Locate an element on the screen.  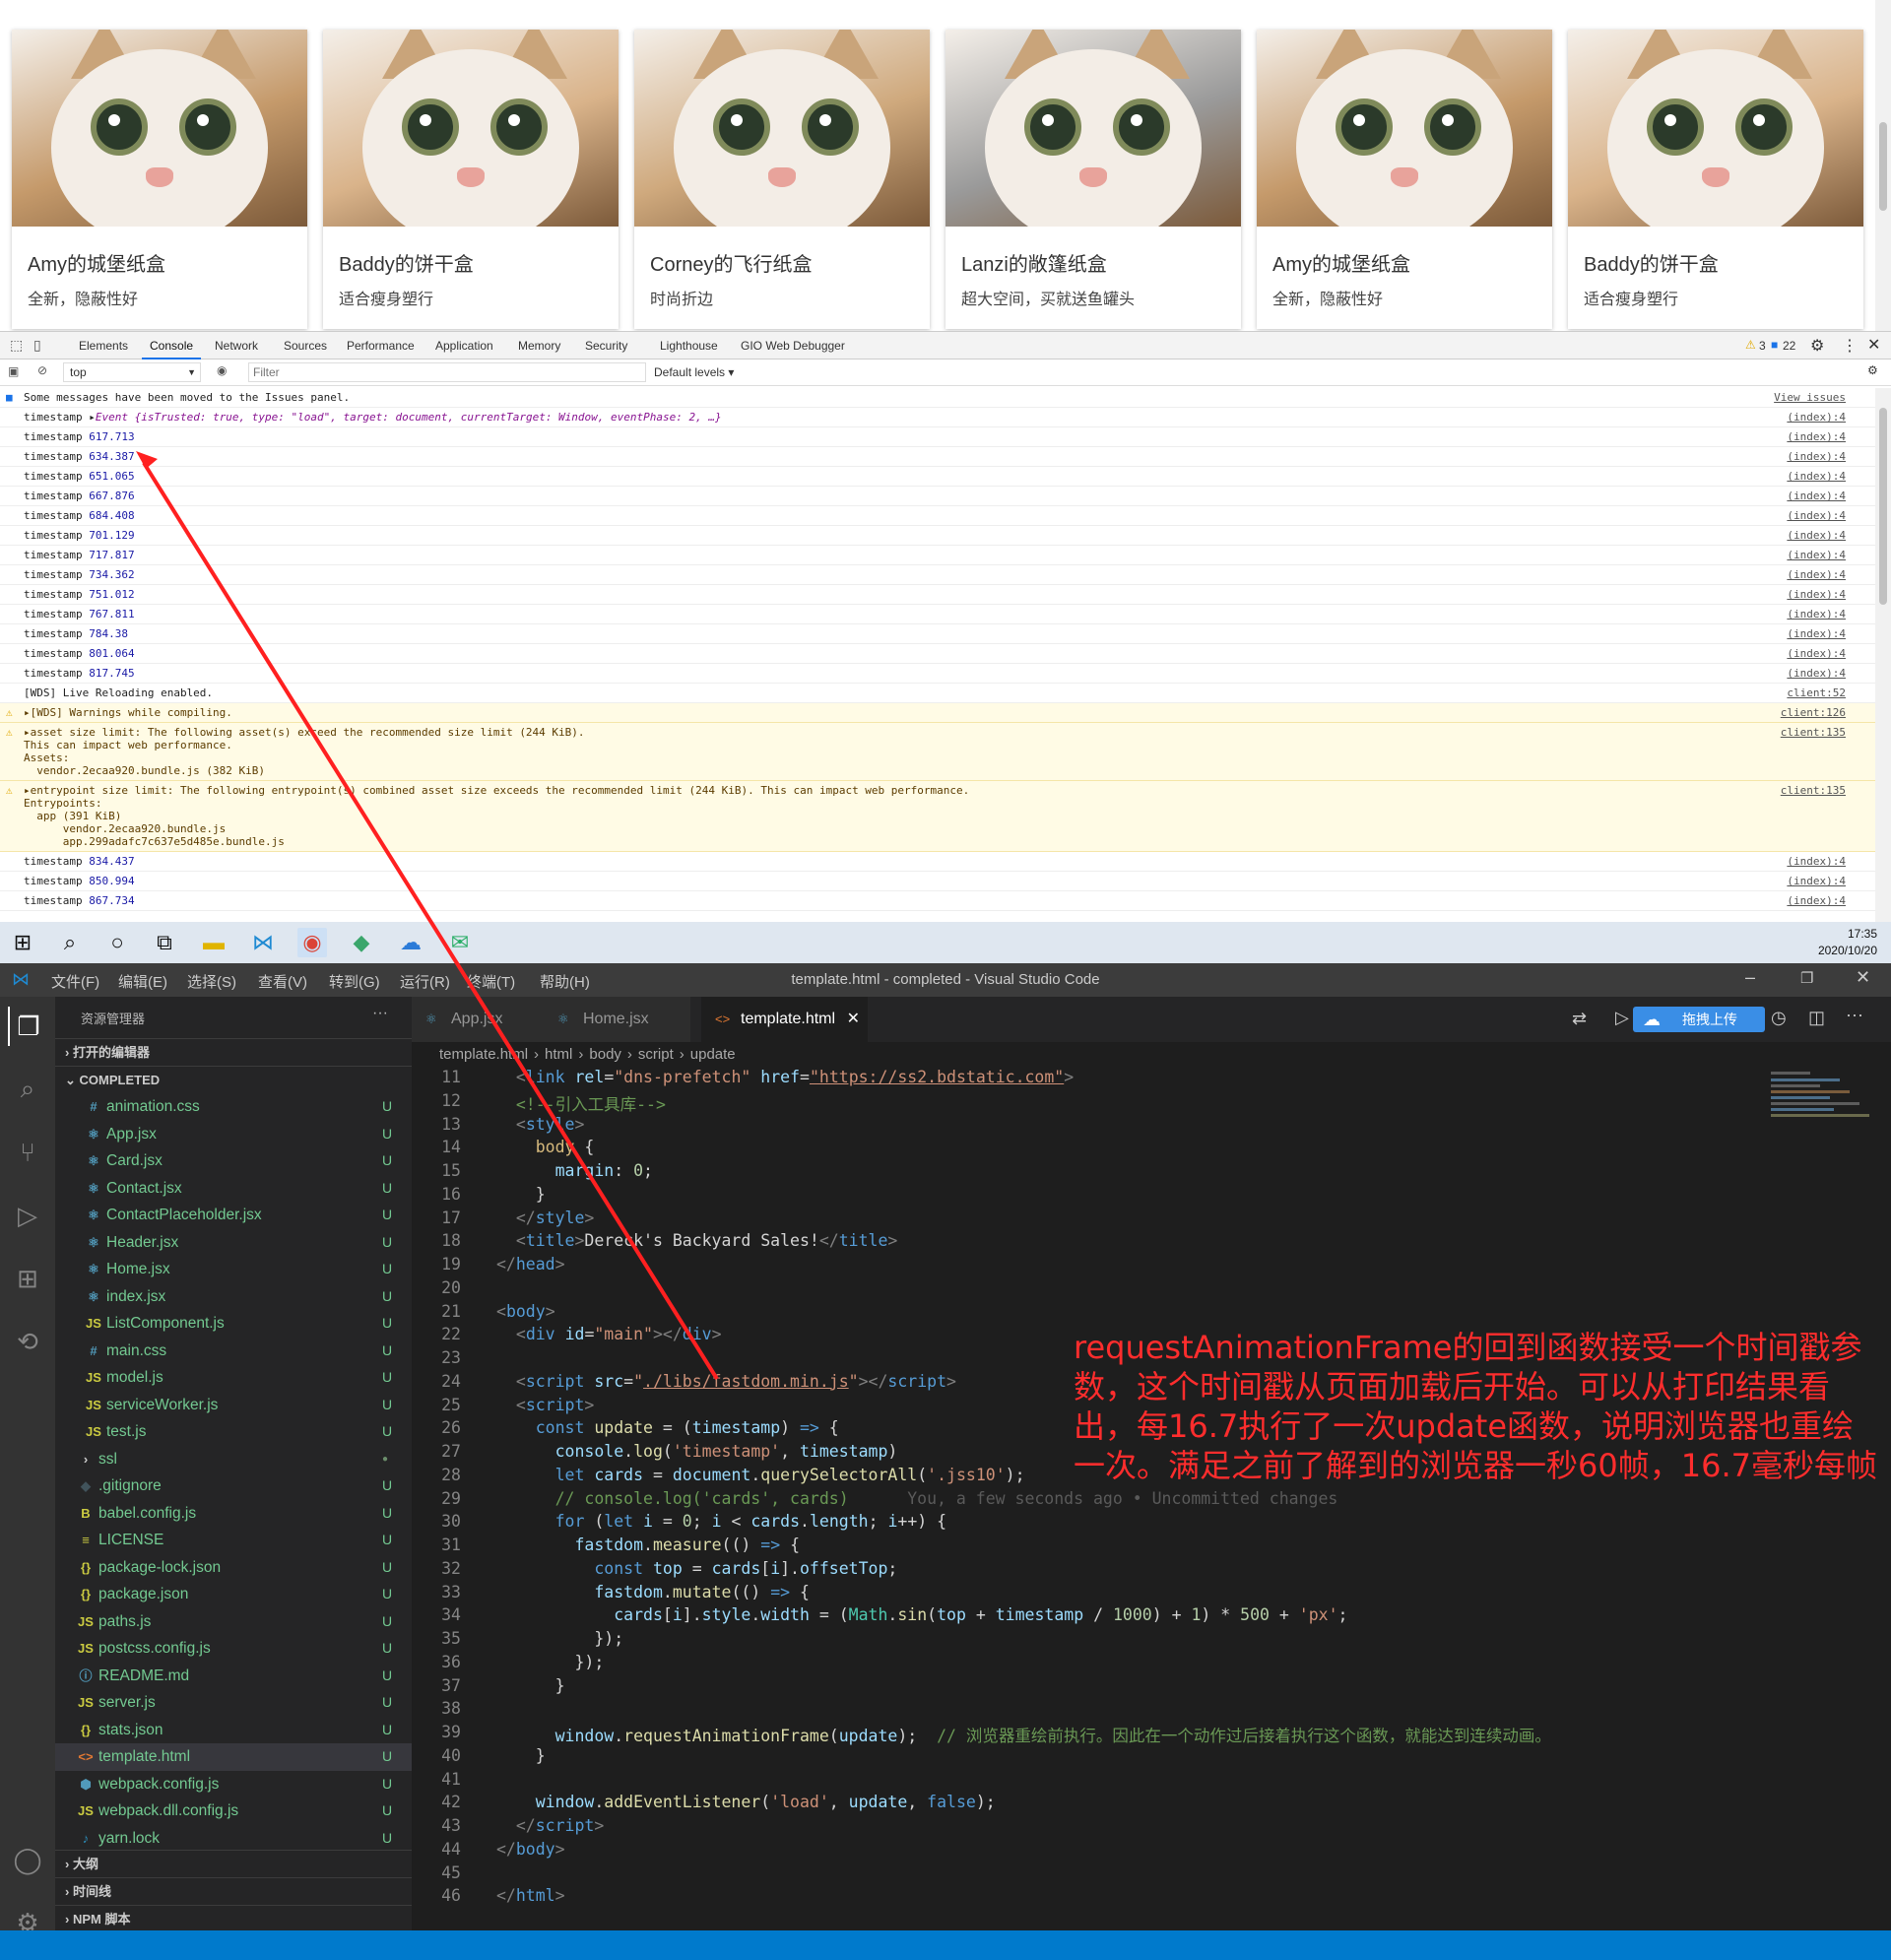
devtools-tab-application: Application is located at coordinates (464, 346).